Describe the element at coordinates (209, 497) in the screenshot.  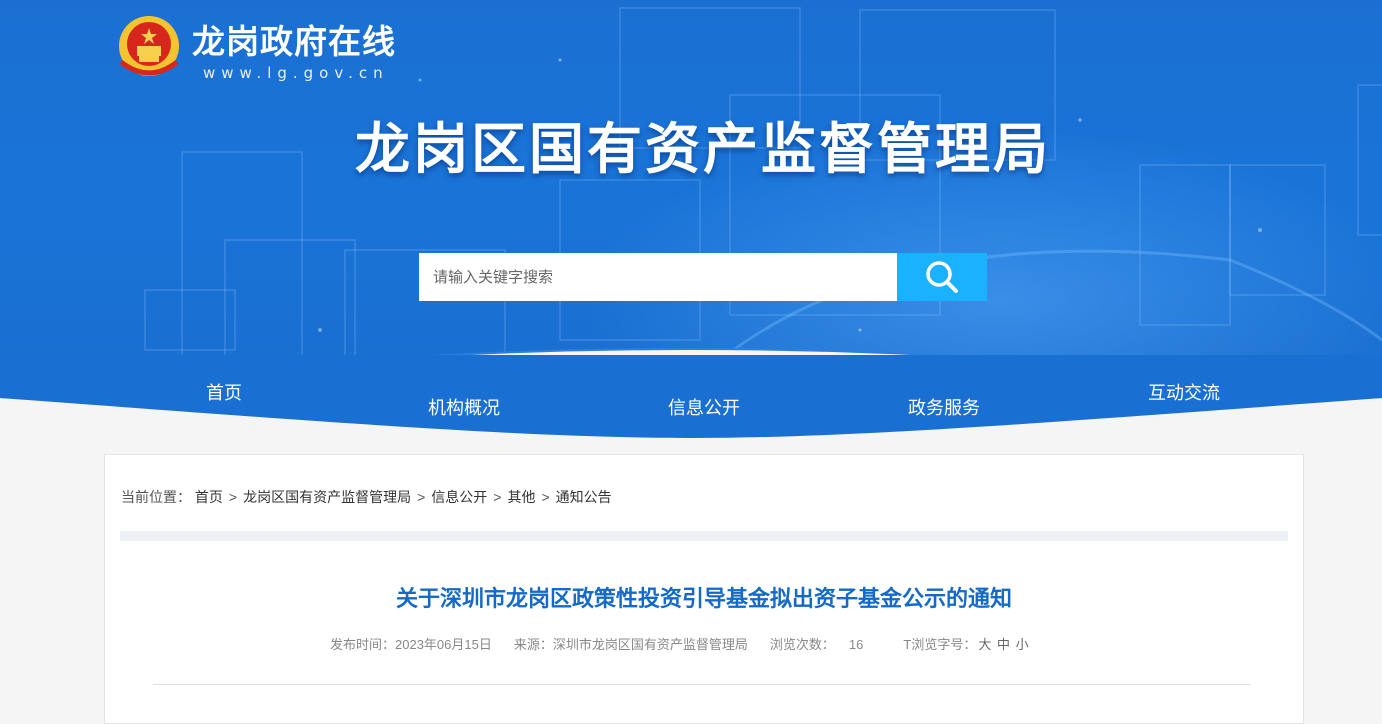
I see `breadcrumb-home: 首页` at that location.